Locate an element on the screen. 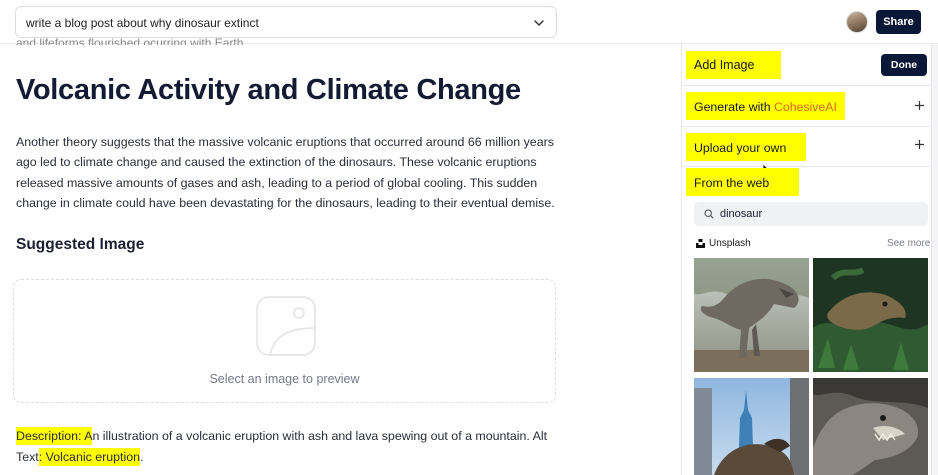  unsplash-label: Unsplash is located at coordinates (730, 243).